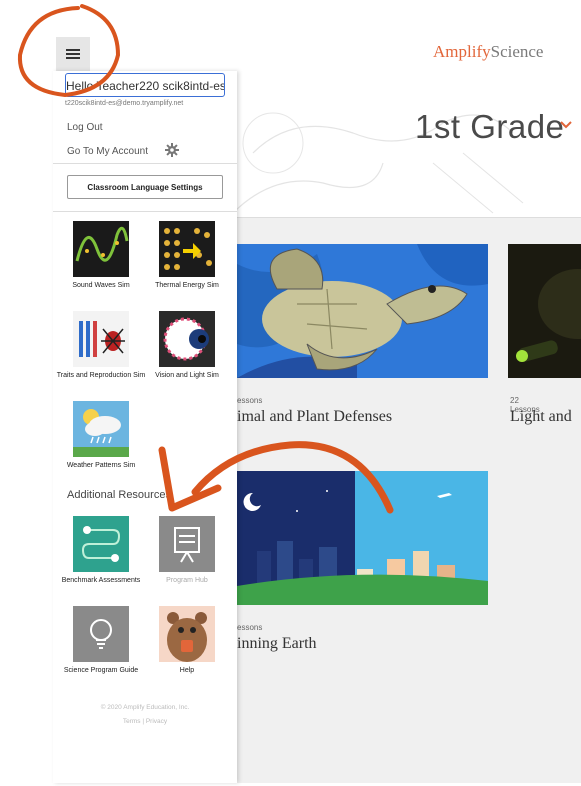 This screenshot has height=786, width=581. Describe the element at coordinates (101, 285) in the screenshot. I see `tile-label: Sound Waves Sim` at that location.